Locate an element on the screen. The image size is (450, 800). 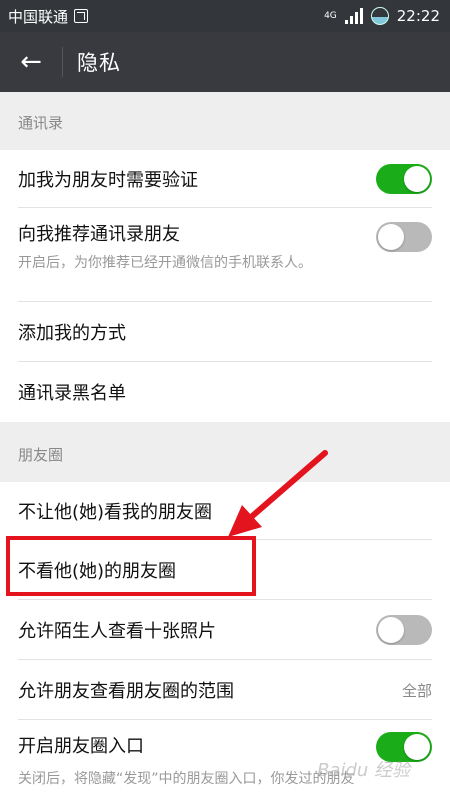
clock: 22:22 is located at coordinates (418, 16).